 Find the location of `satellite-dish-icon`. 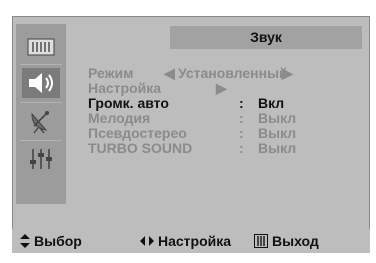

satellite-dish-icon is located at coordinates (40, 122).